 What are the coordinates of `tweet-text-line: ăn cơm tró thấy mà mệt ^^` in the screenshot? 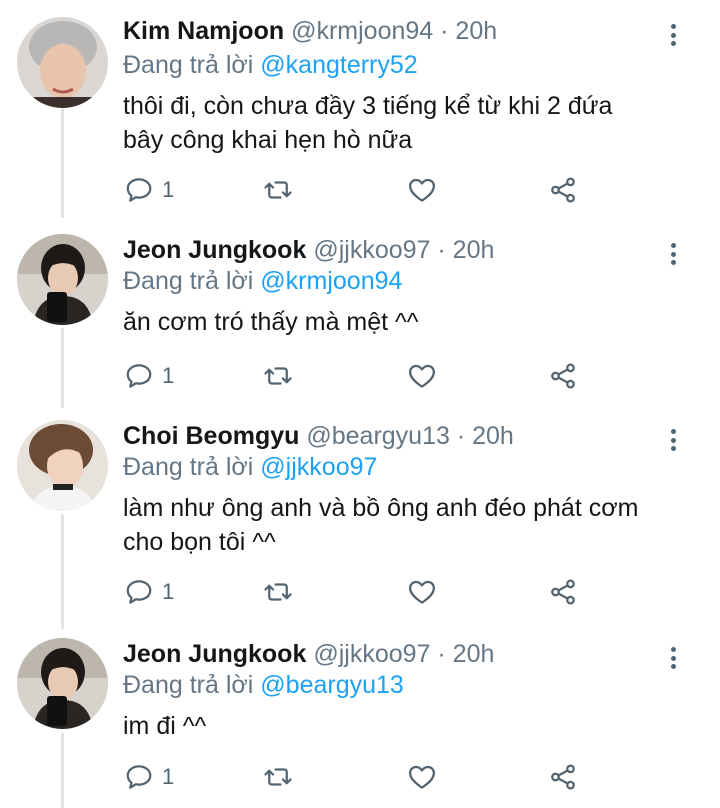 It's located at (271, 322).